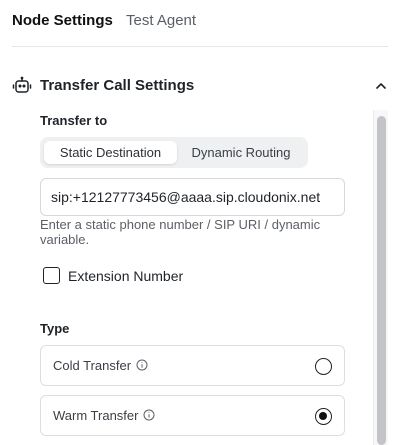 The width and height of the screenshot is (400, 445). Describe the element at coordinates (381, 86) in the screenshot. I see `chevron-up-icon` at that location.